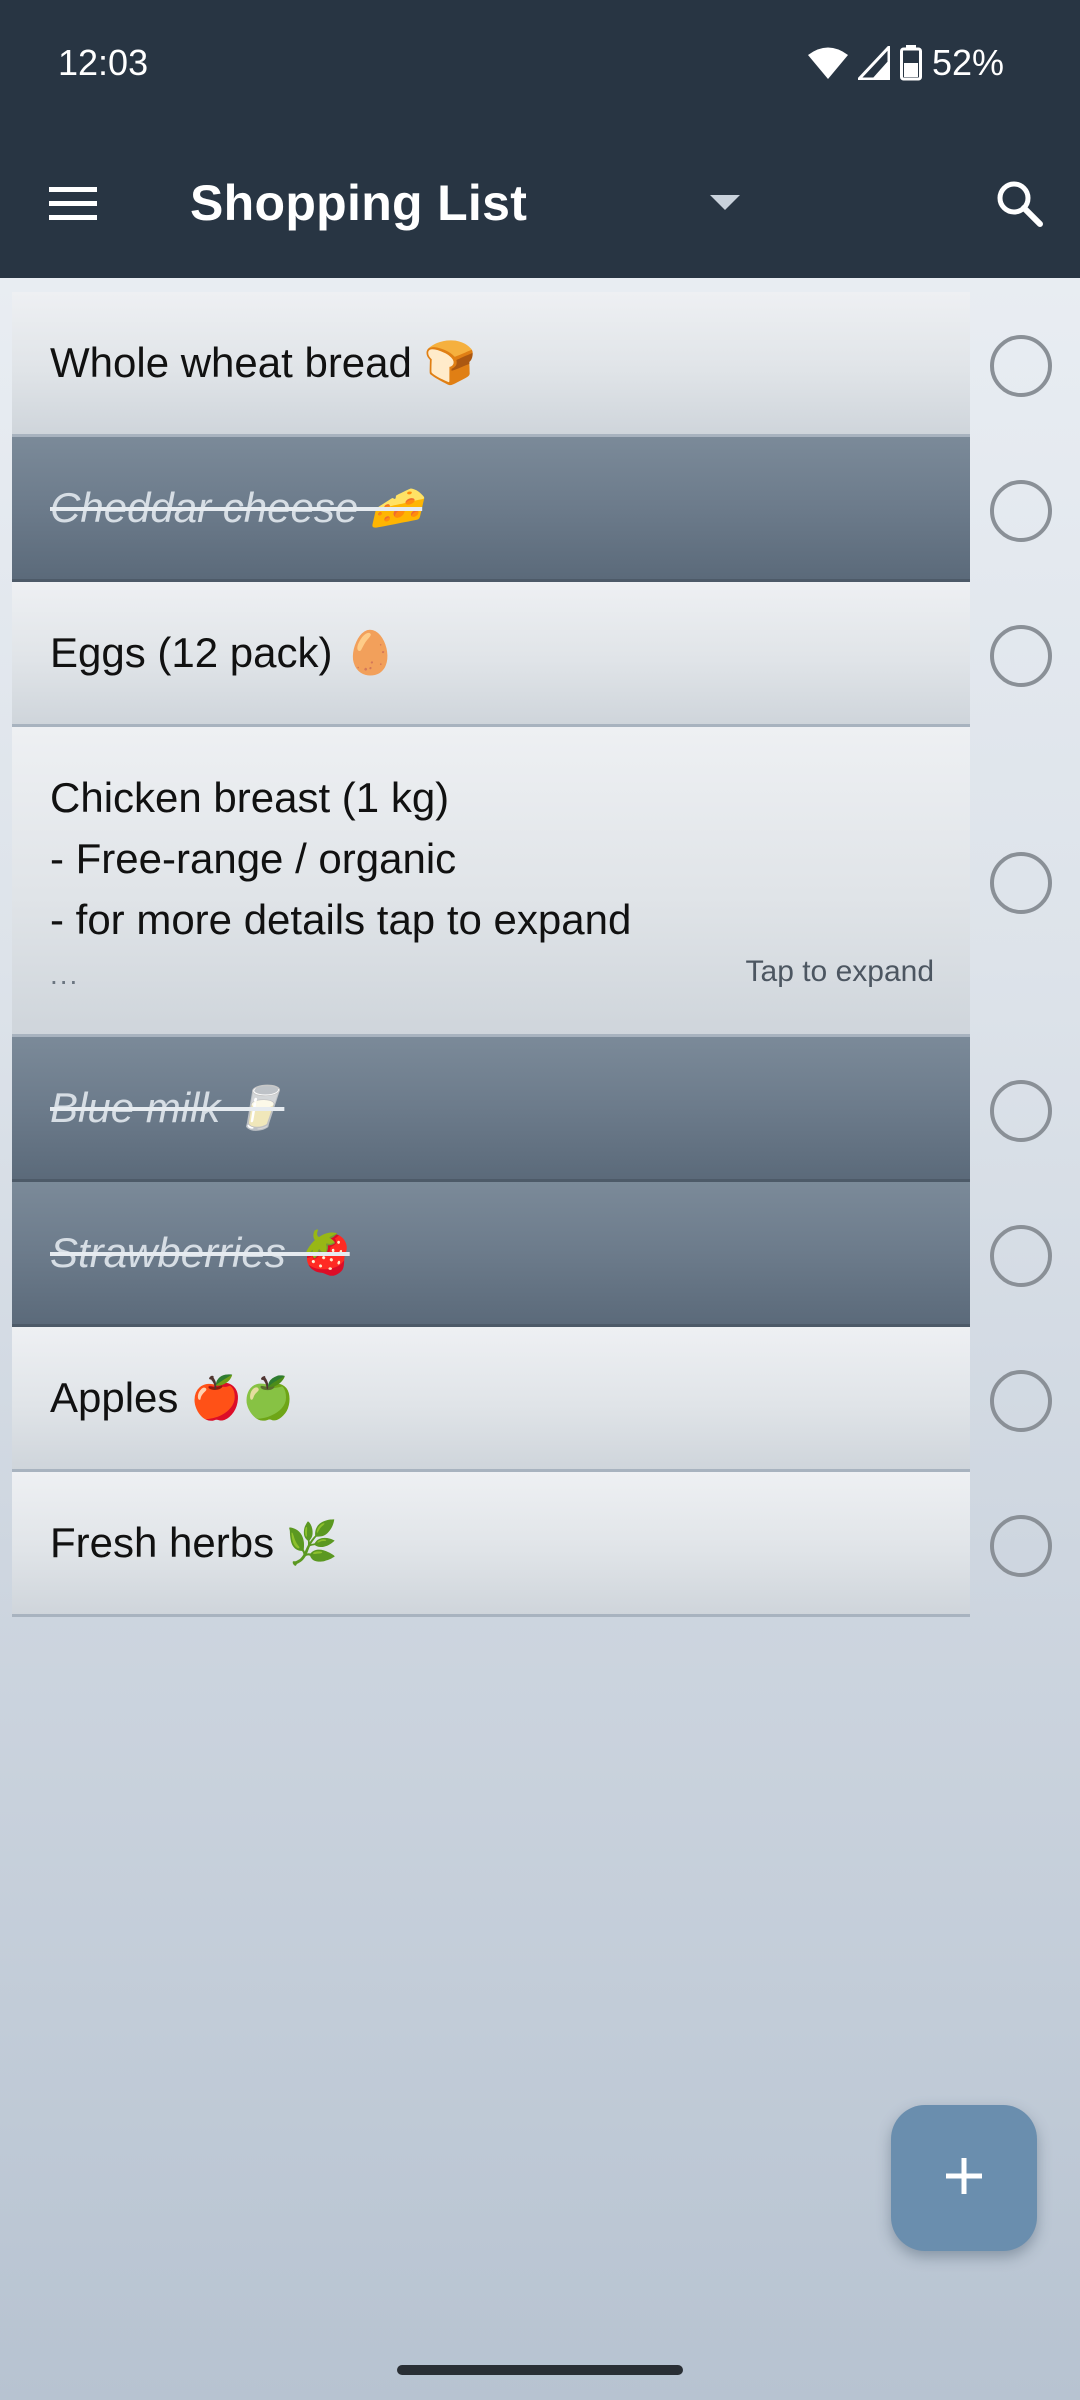 Image resolution: width=1080 pixels, height=2400 pixels. What do you see at coordinates (341, 919) in the screenshot?
I see `item-line: - for more details tap to expand` at bounding box center [341, 919].